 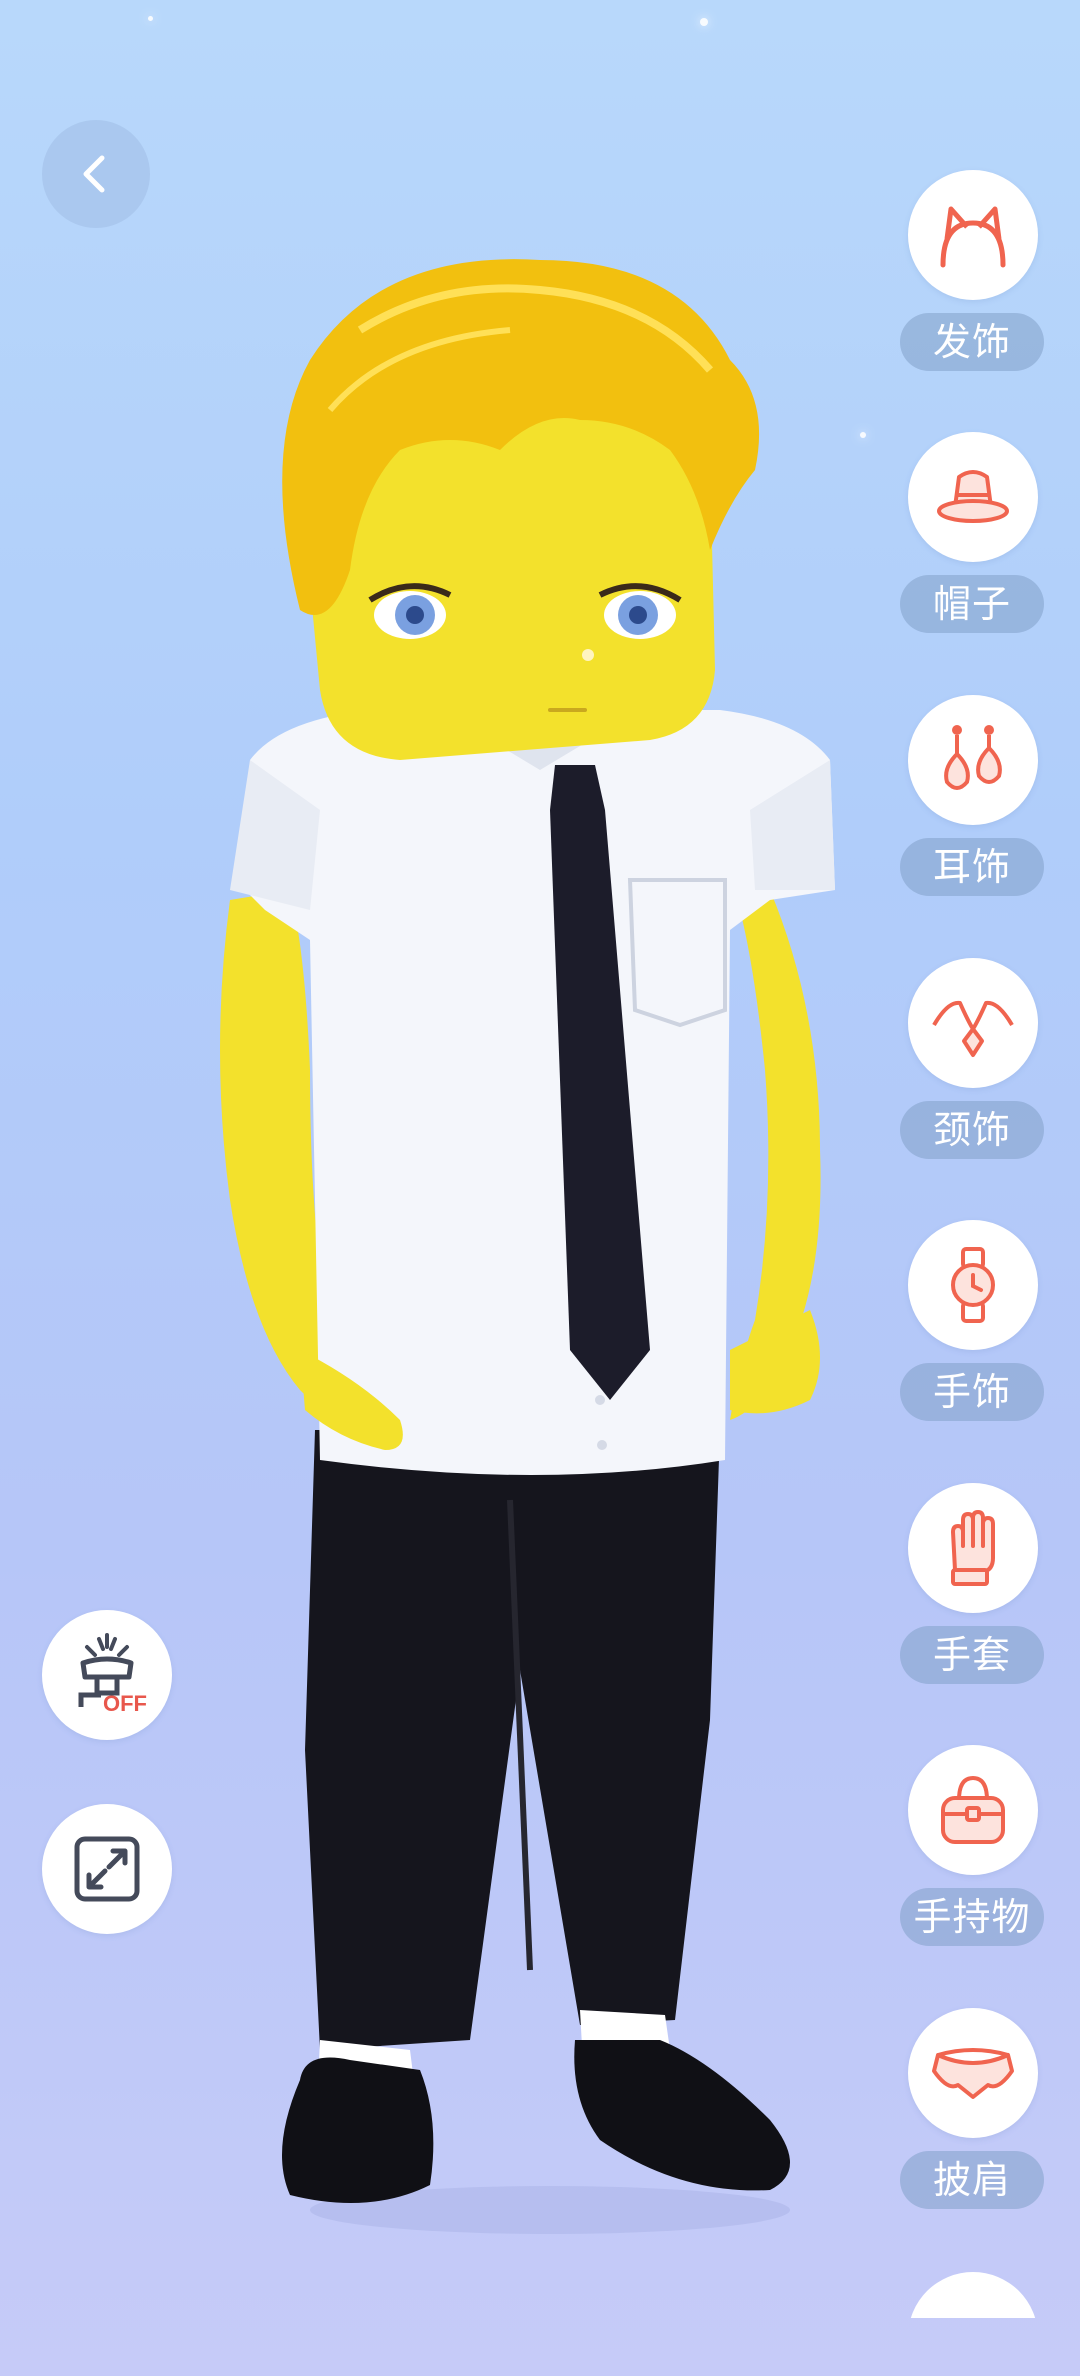 I want to click on cat-ear-headband-icon, so click(x=973, y=237).